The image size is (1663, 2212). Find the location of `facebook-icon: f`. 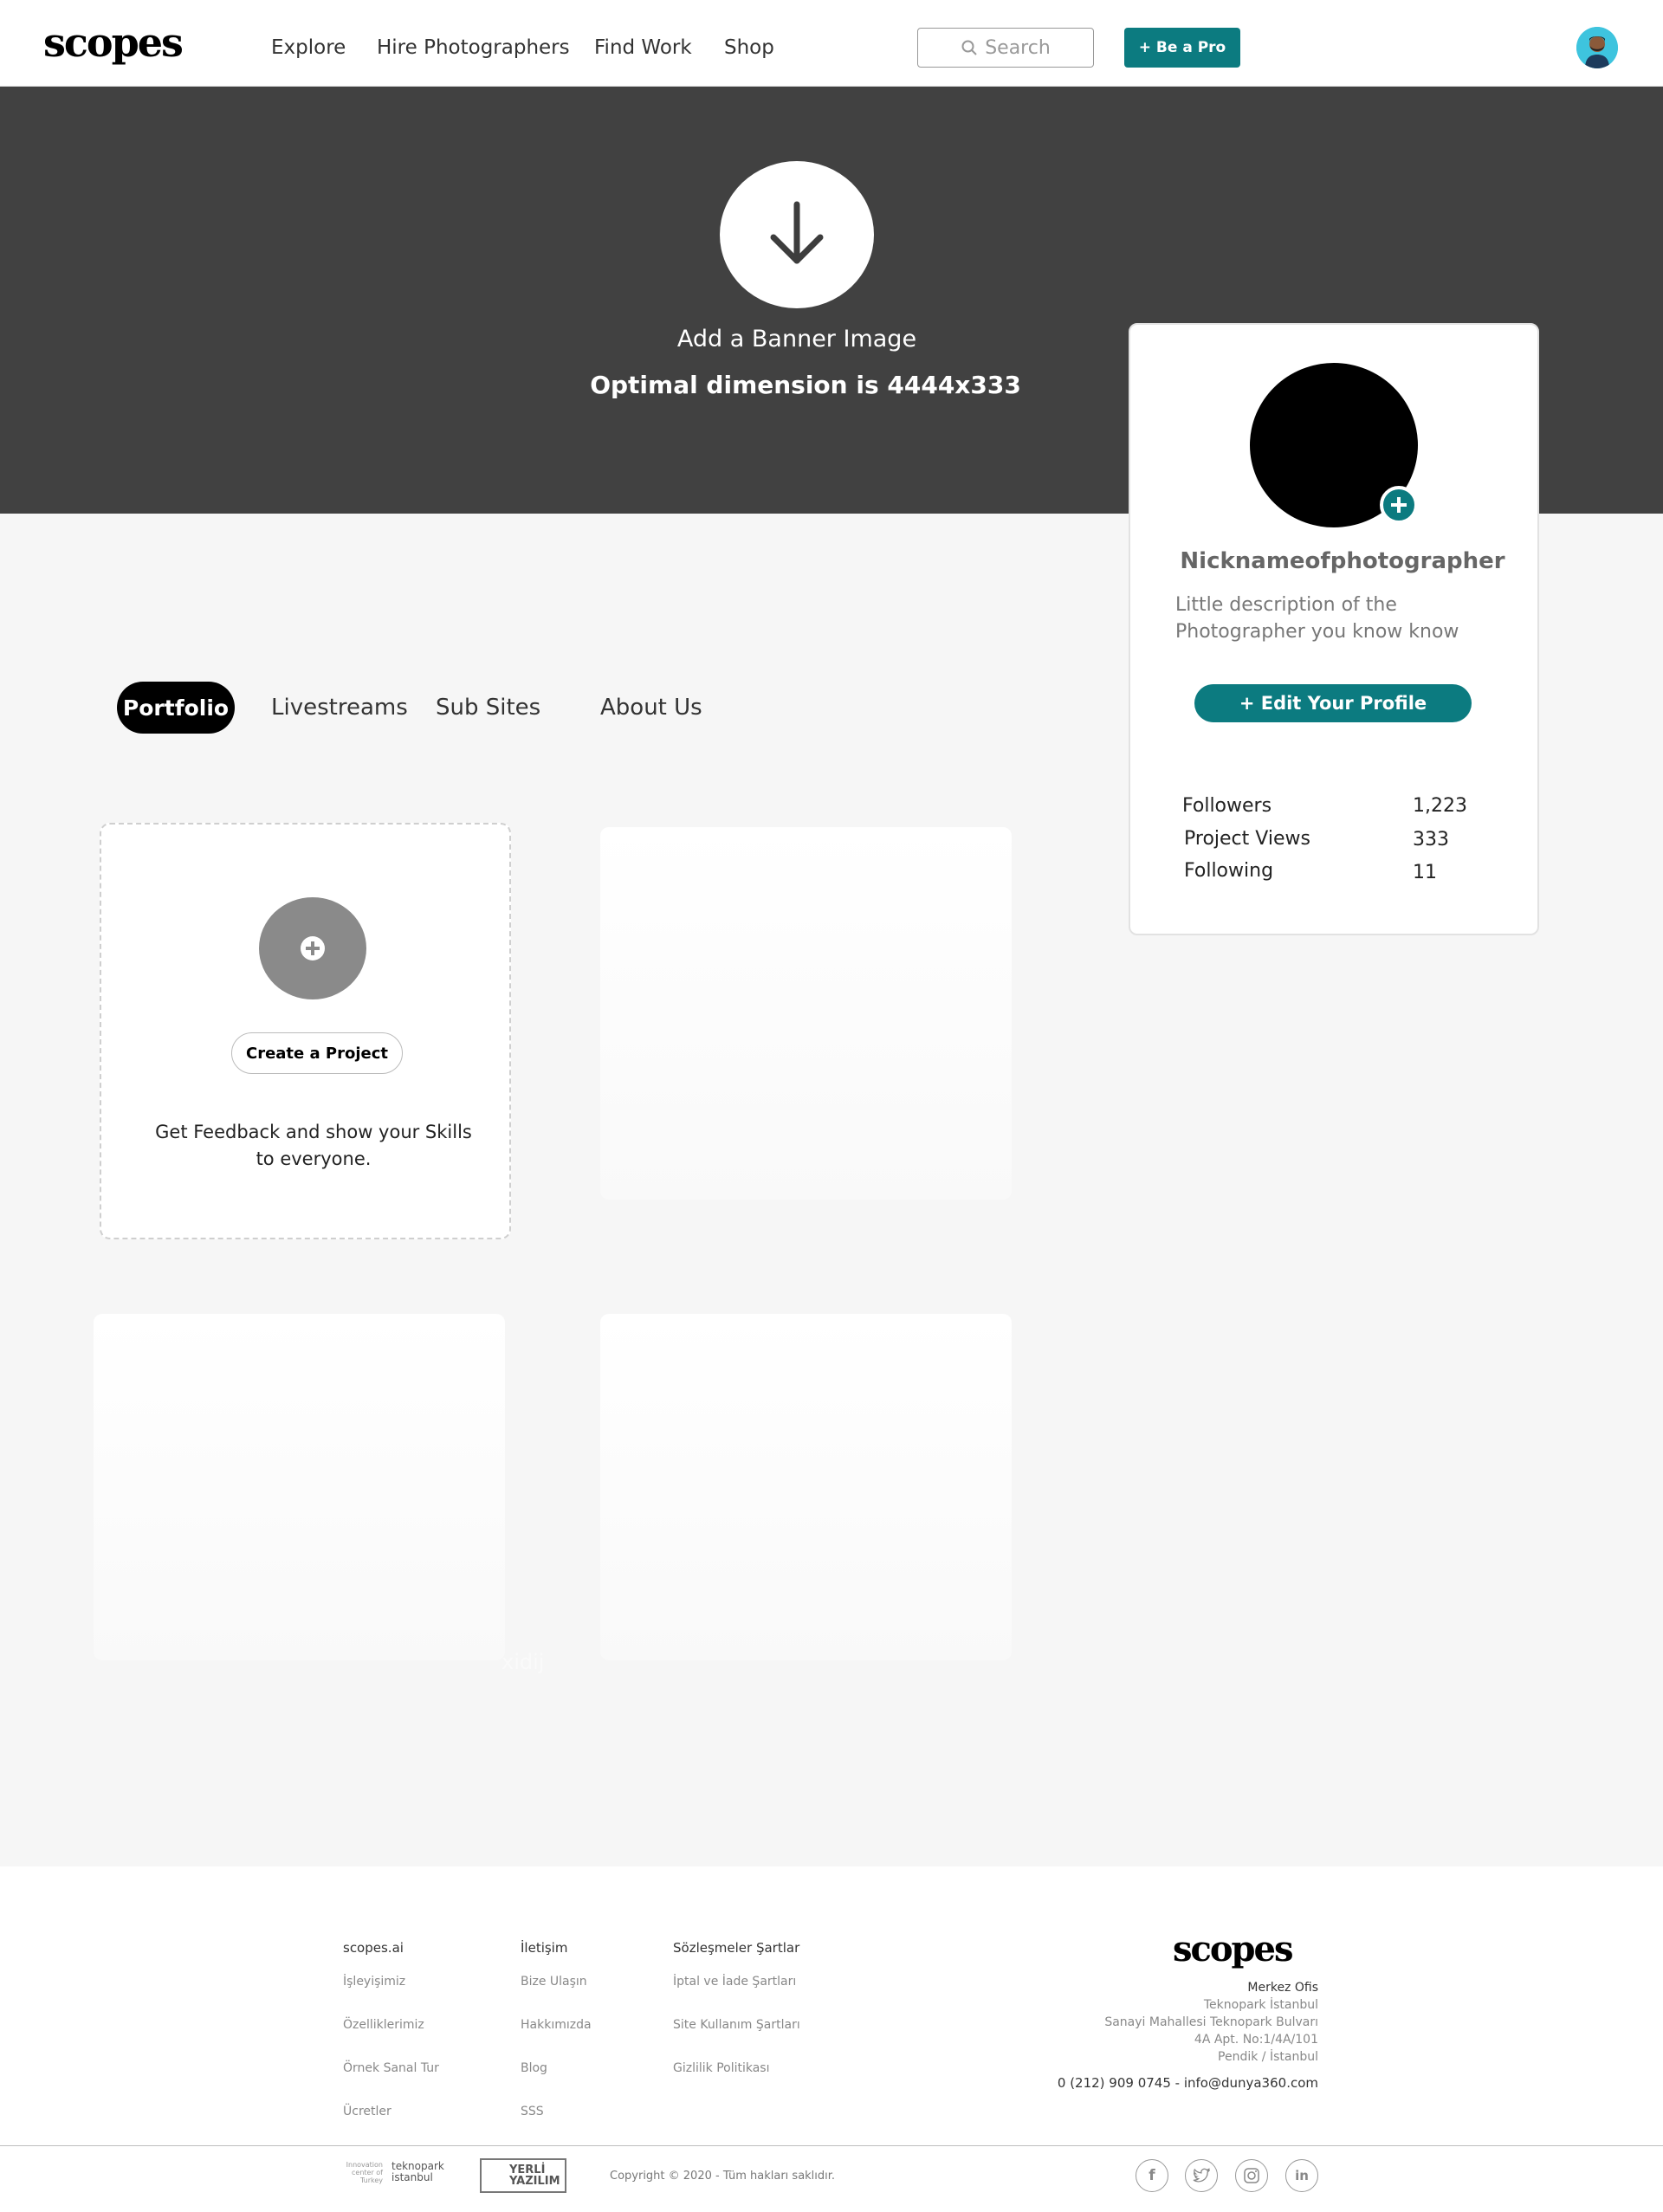

facebook-icon: f is located at coordinates (1152, 2175).